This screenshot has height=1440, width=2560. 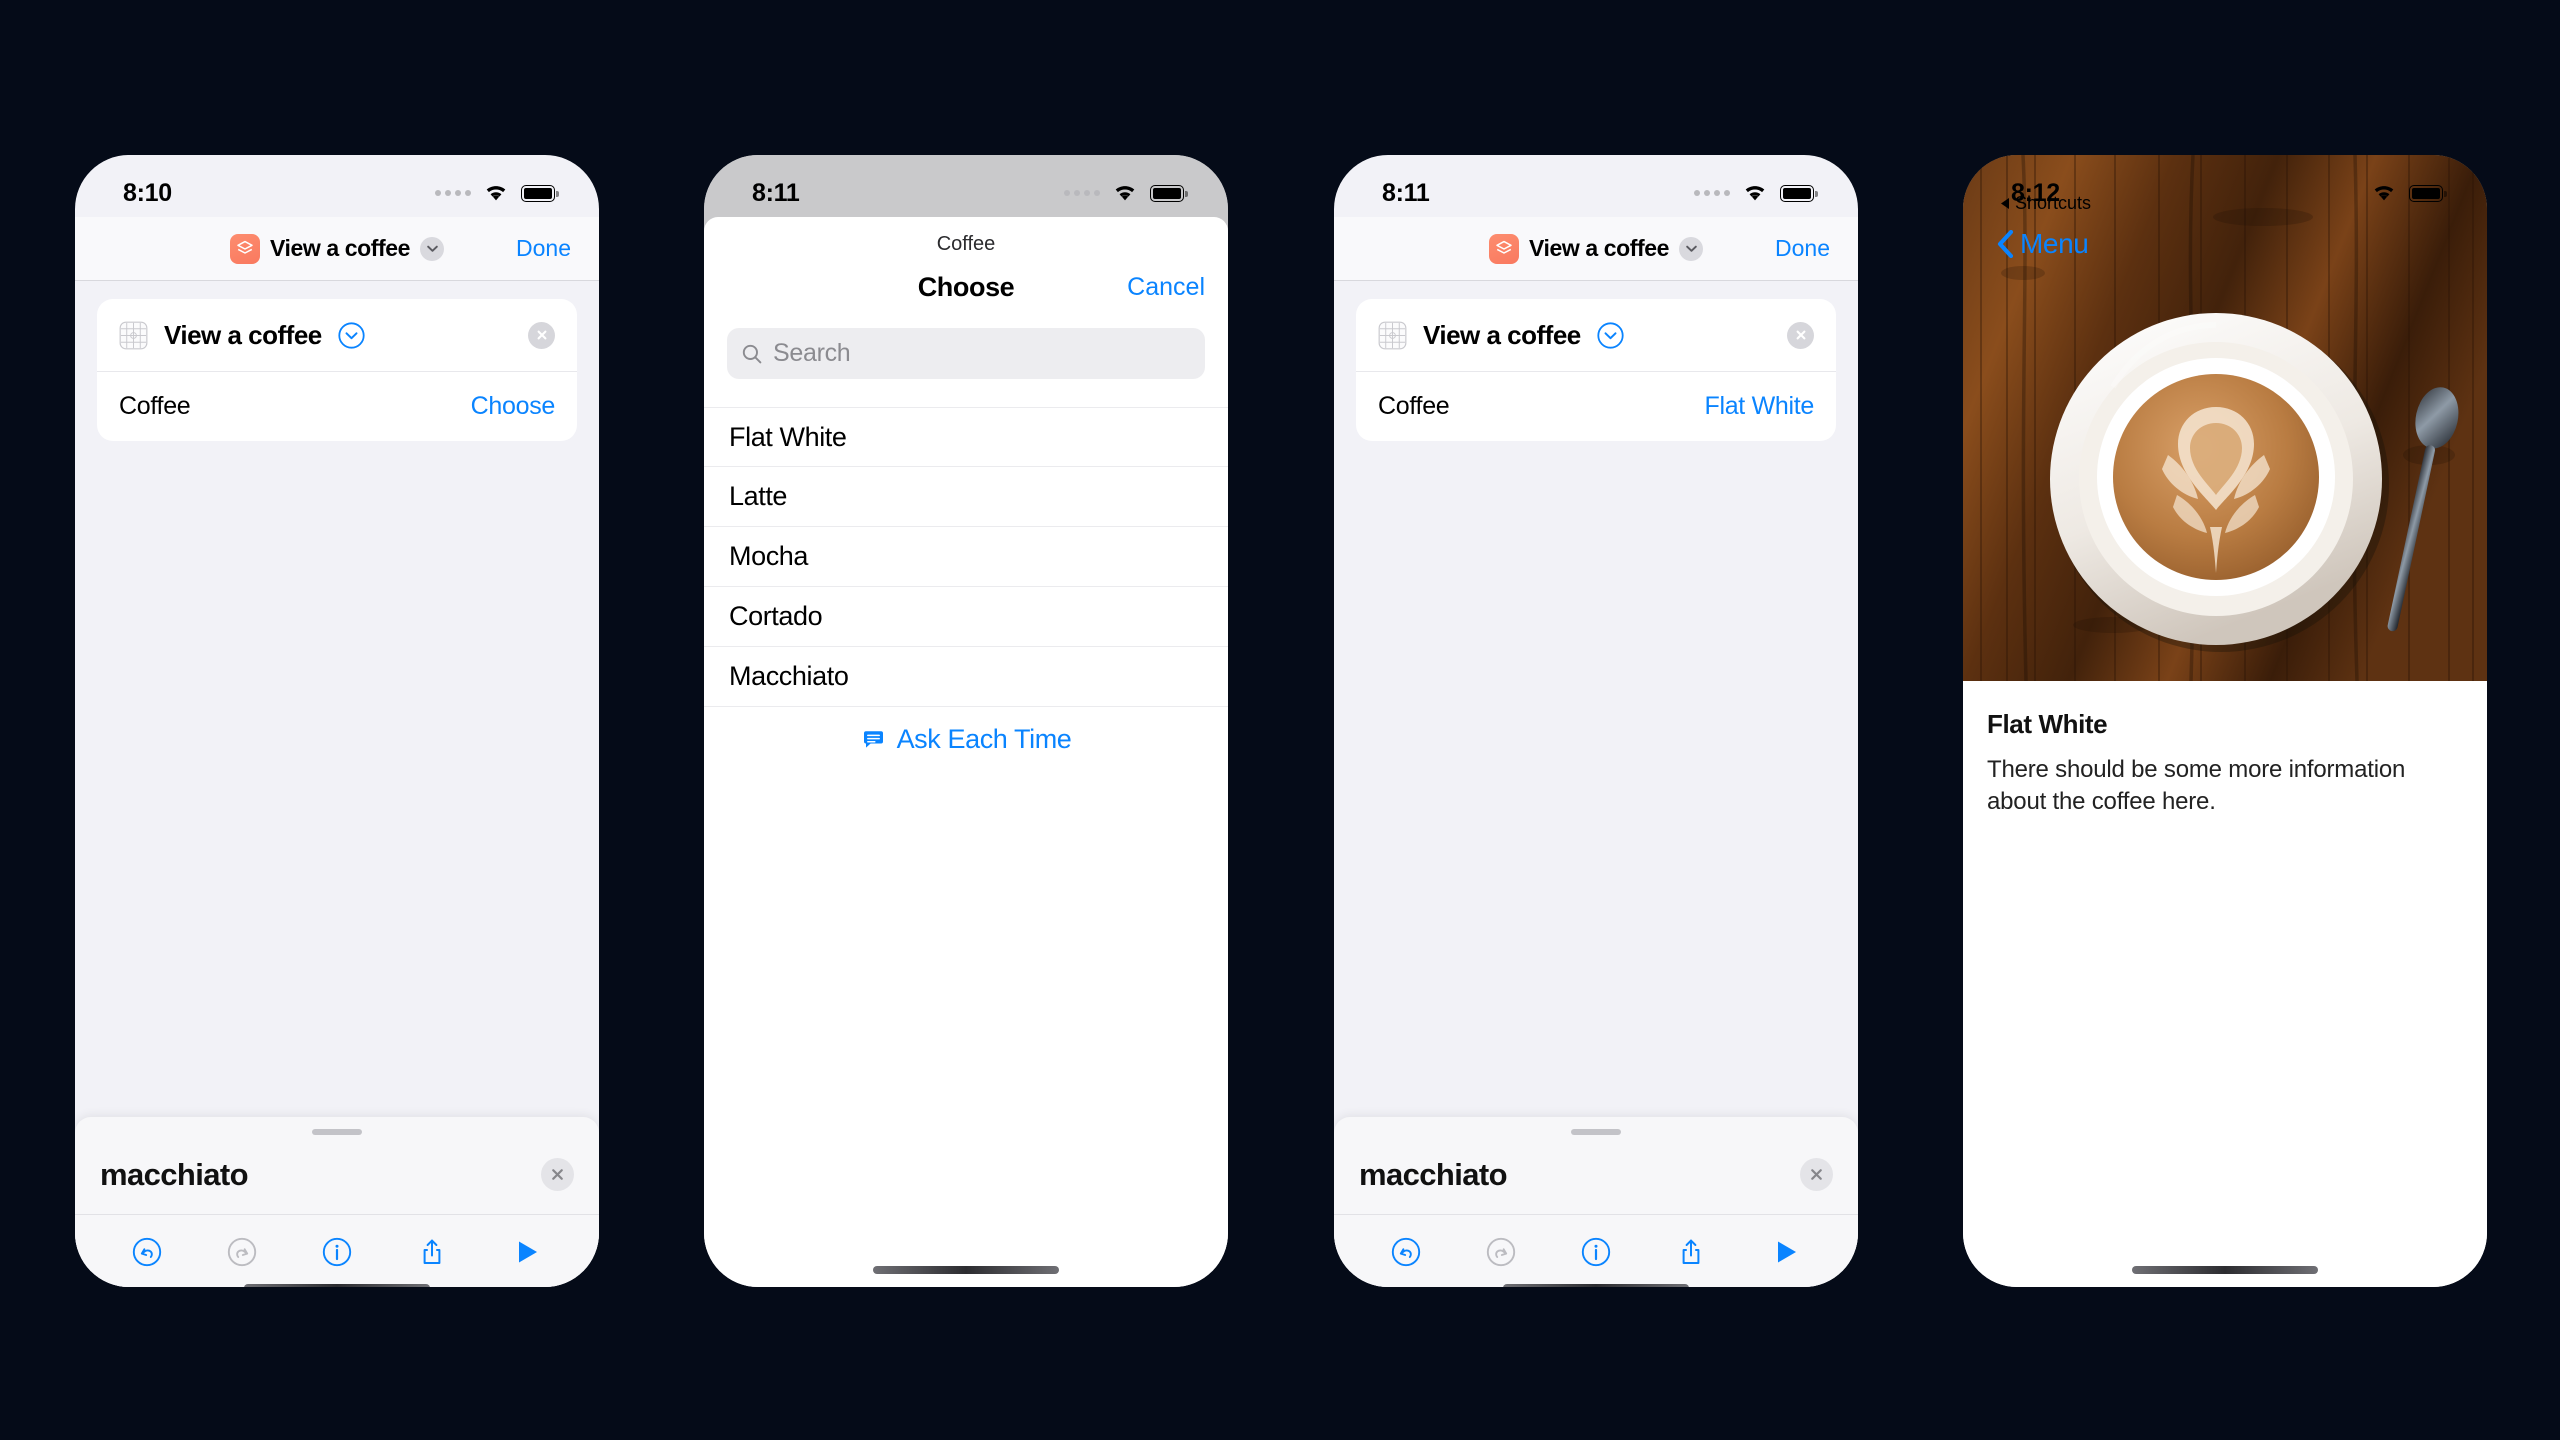 What do you see at coordinates (966, 497) in the screenshot?
I see `list-item: Latte` at bounding box center [966, 497].